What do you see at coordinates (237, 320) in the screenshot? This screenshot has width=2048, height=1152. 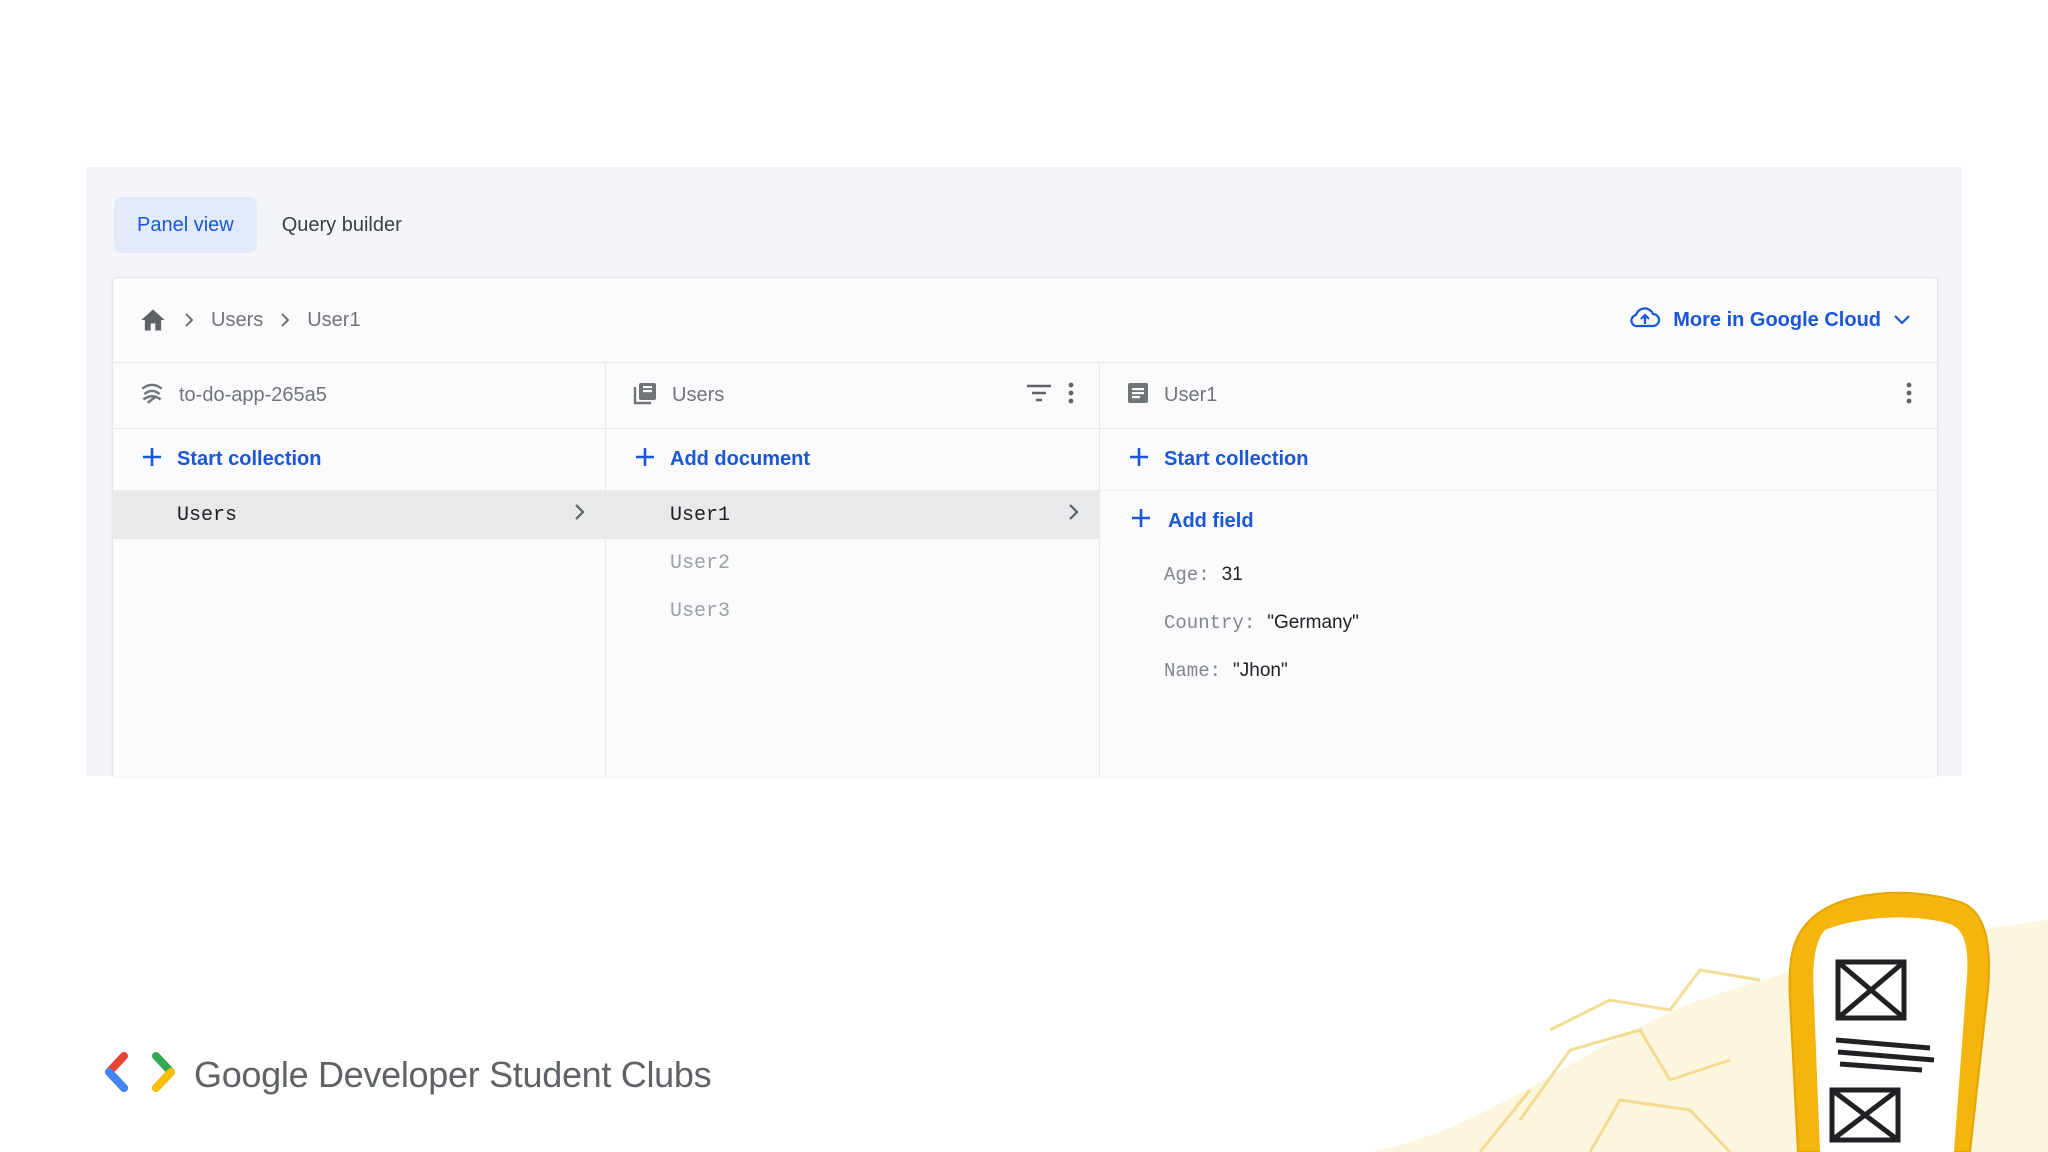 I see `breadcrumb-users: Users` at bounding box center [237, 320].